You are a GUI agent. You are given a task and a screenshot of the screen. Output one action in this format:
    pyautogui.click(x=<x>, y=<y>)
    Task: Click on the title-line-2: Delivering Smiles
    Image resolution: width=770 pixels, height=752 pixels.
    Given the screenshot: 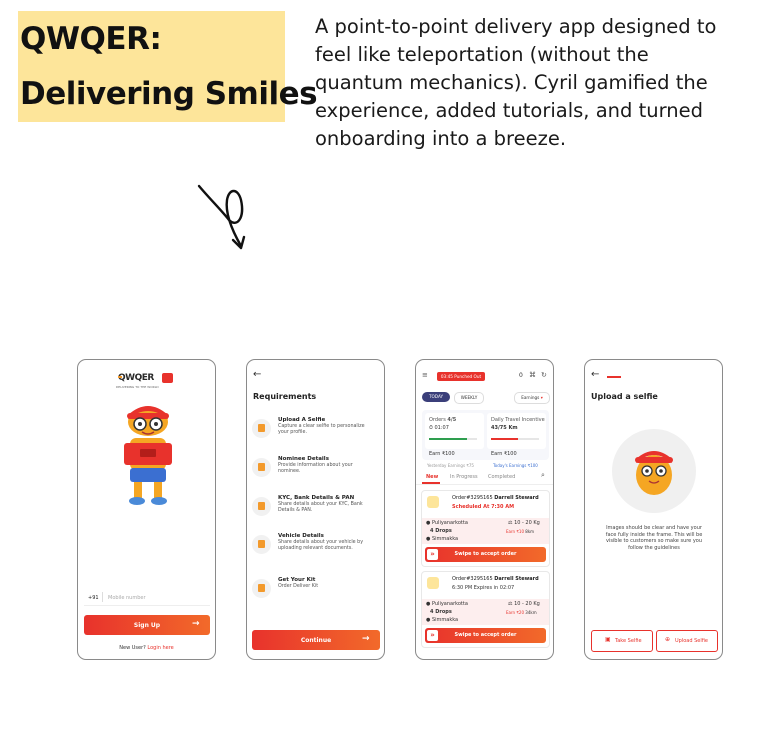 What is the action you would take?
    pyautogui.click(x=169, y=94)
    